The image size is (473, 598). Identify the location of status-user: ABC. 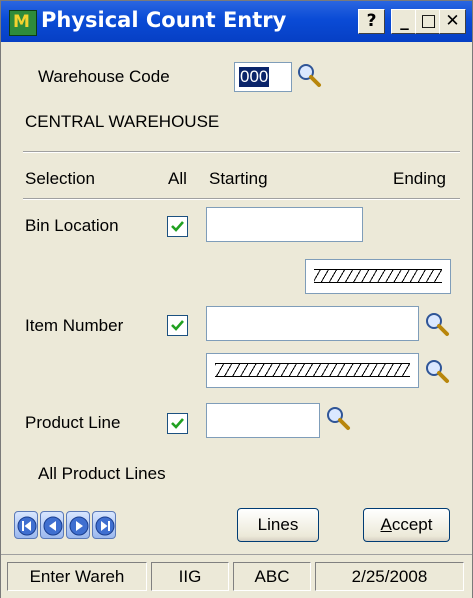
(272, 576).